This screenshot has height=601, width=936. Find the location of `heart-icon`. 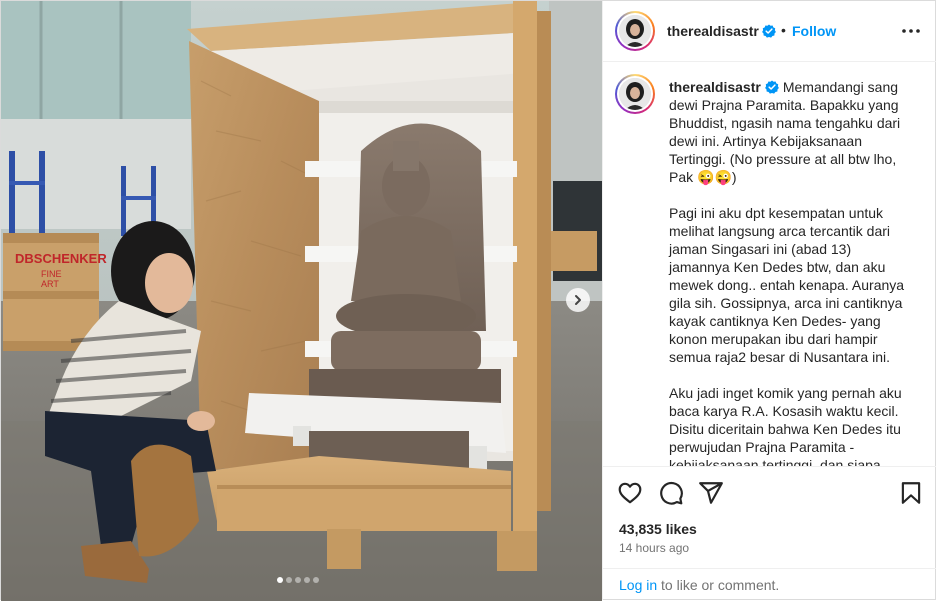

heart-icon is located at coordinates (630, 493).